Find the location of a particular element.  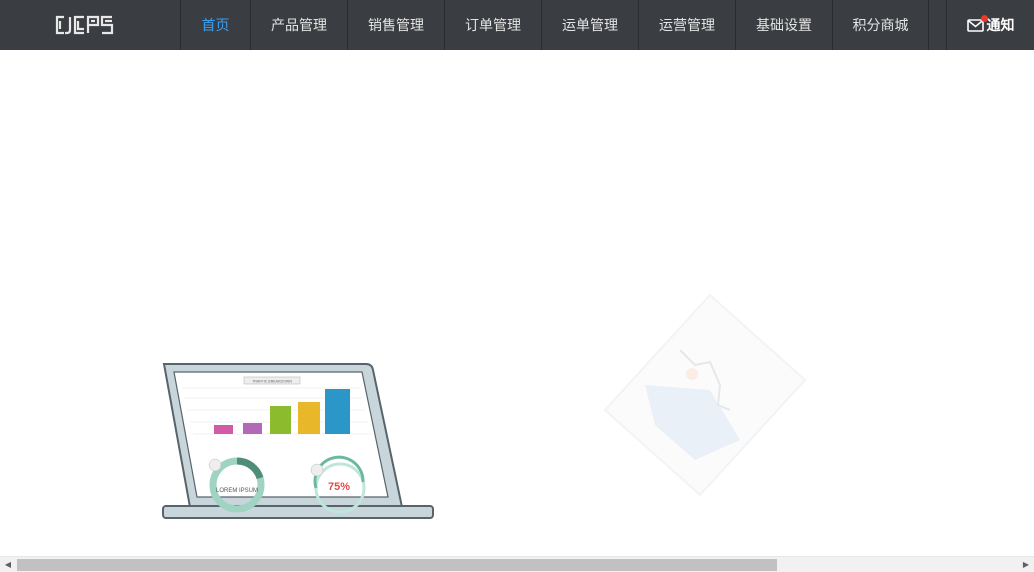

nav-waybill-management: 运单管理 is located at coordinates (589, 25).